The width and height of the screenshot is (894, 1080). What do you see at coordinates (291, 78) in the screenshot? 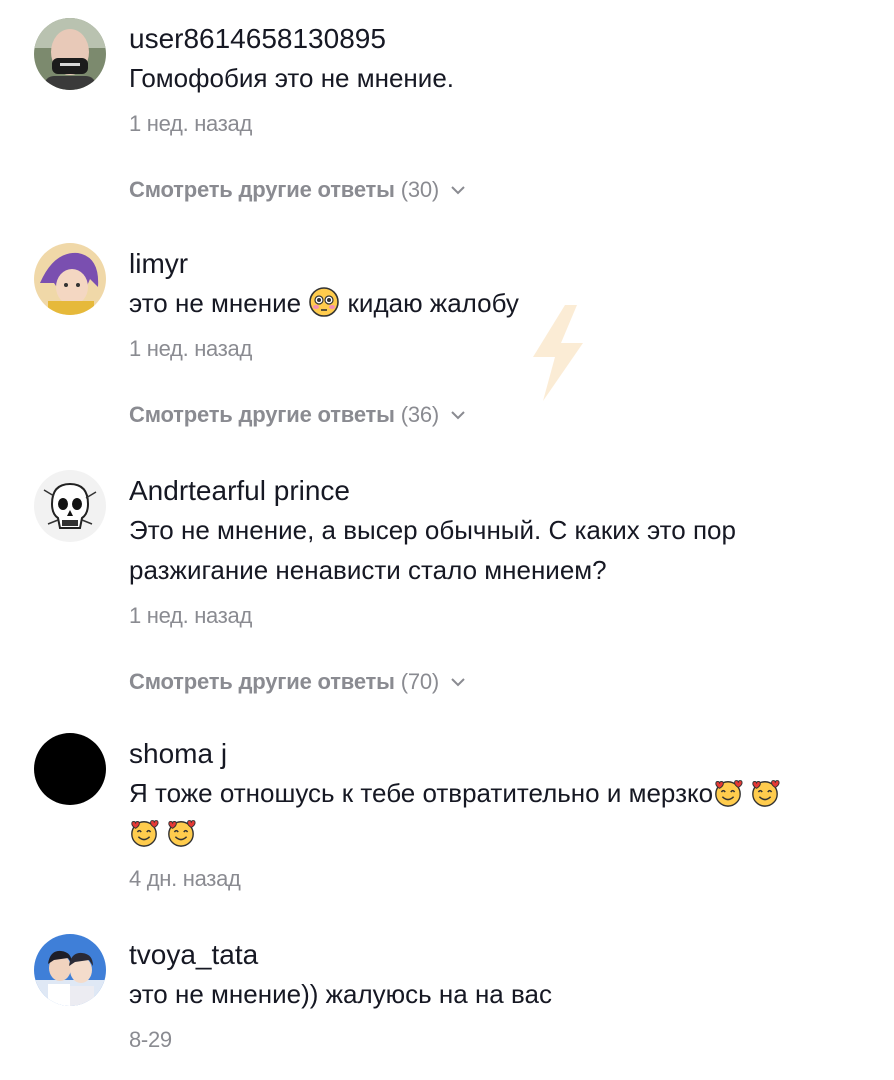
I see `comment-text: Гомофобия это не мнение.` at bounding box center [291, 78].